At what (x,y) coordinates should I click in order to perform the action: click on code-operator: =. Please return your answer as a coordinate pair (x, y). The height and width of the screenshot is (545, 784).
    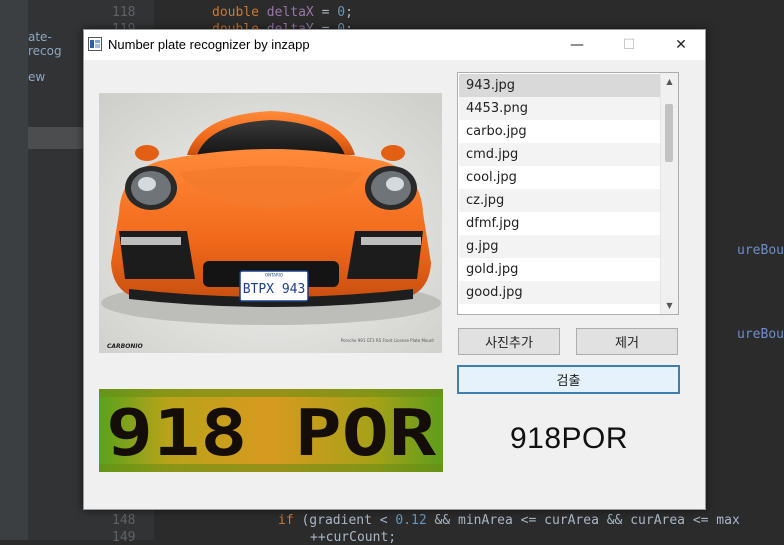
    Looking at the image, I should click on (325, 12).